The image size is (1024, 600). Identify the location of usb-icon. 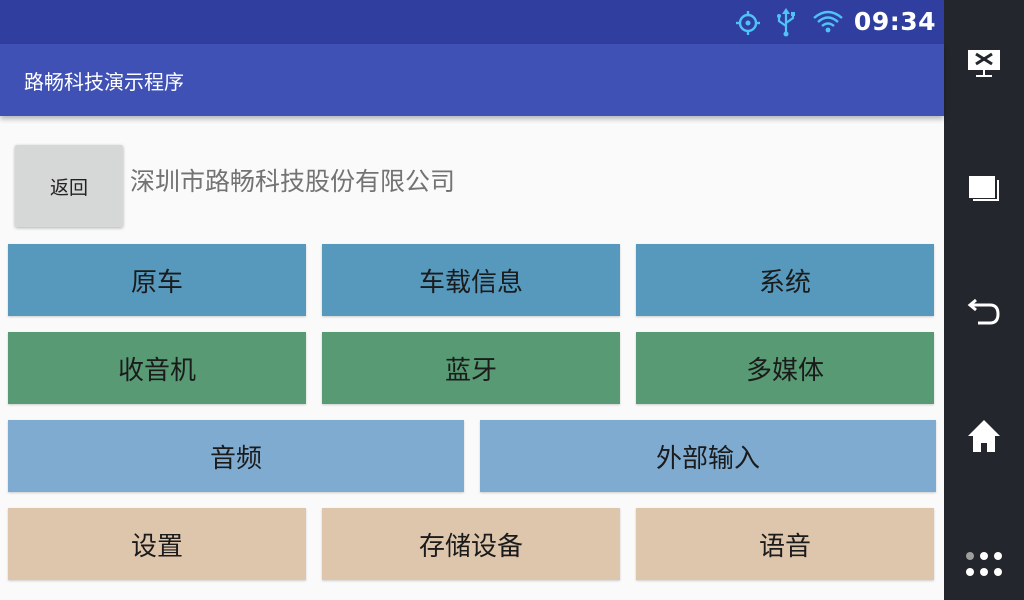
(786, 22).